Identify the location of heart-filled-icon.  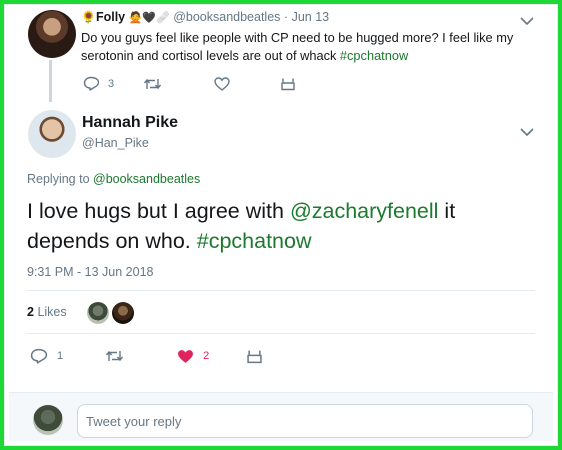
(186, 356).